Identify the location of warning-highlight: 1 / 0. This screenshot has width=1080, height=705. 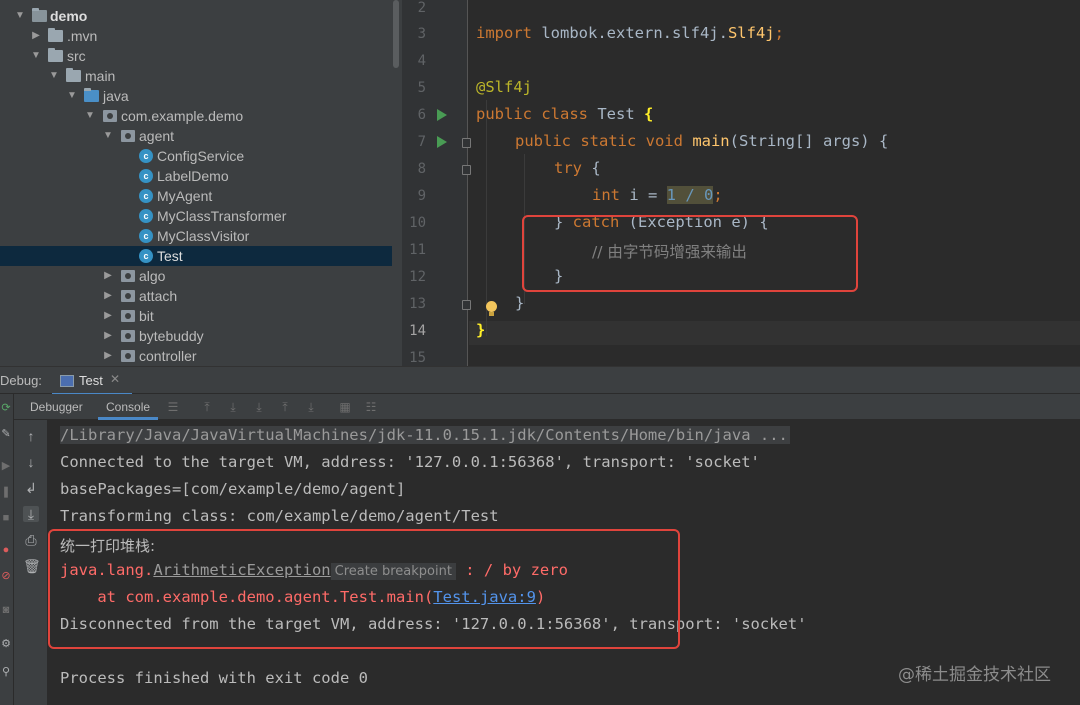
(690, 195).